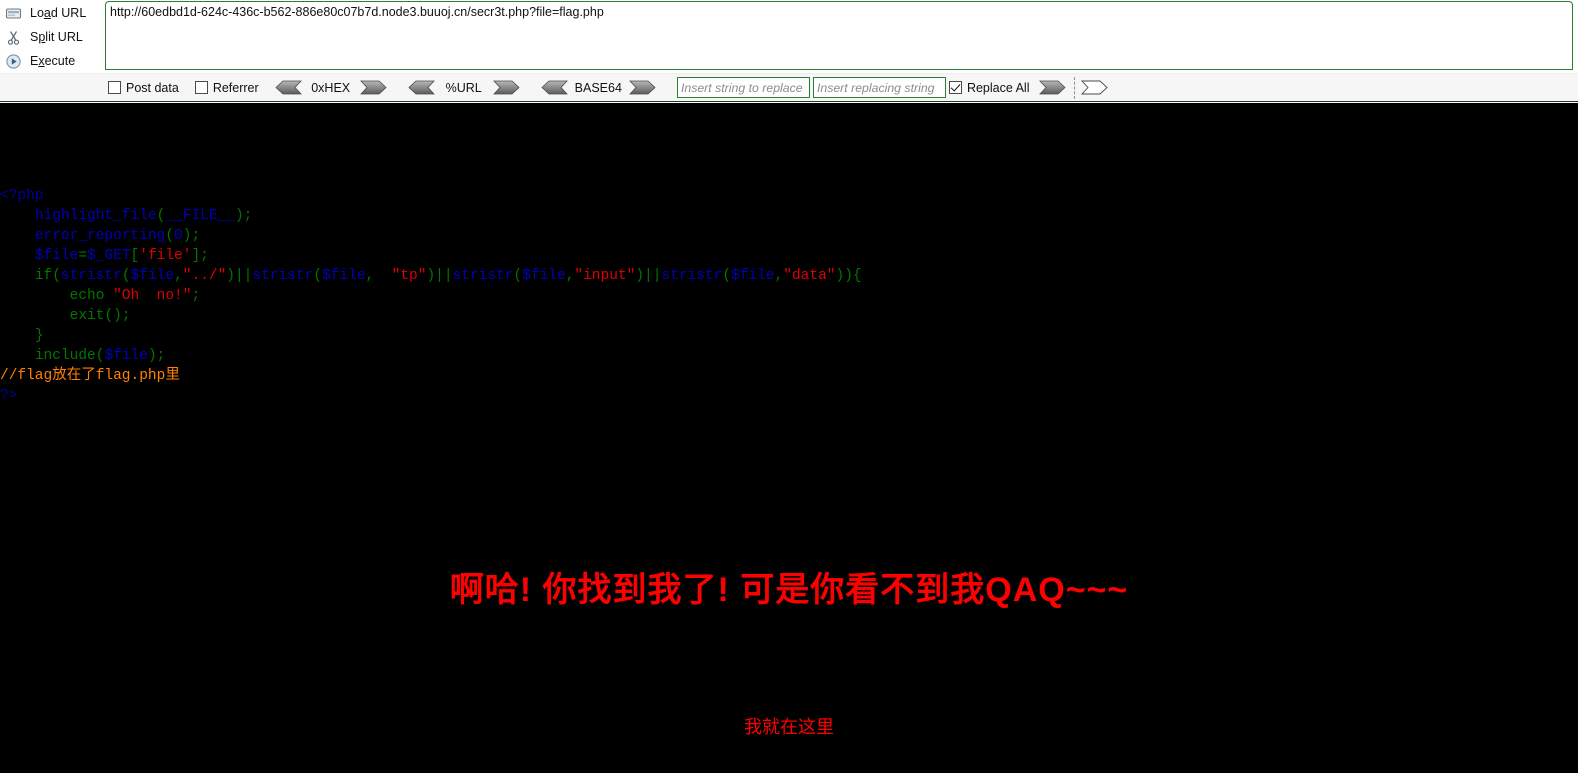  I want to click on replace-all-checkbox: Replace All, so click(989, 87).